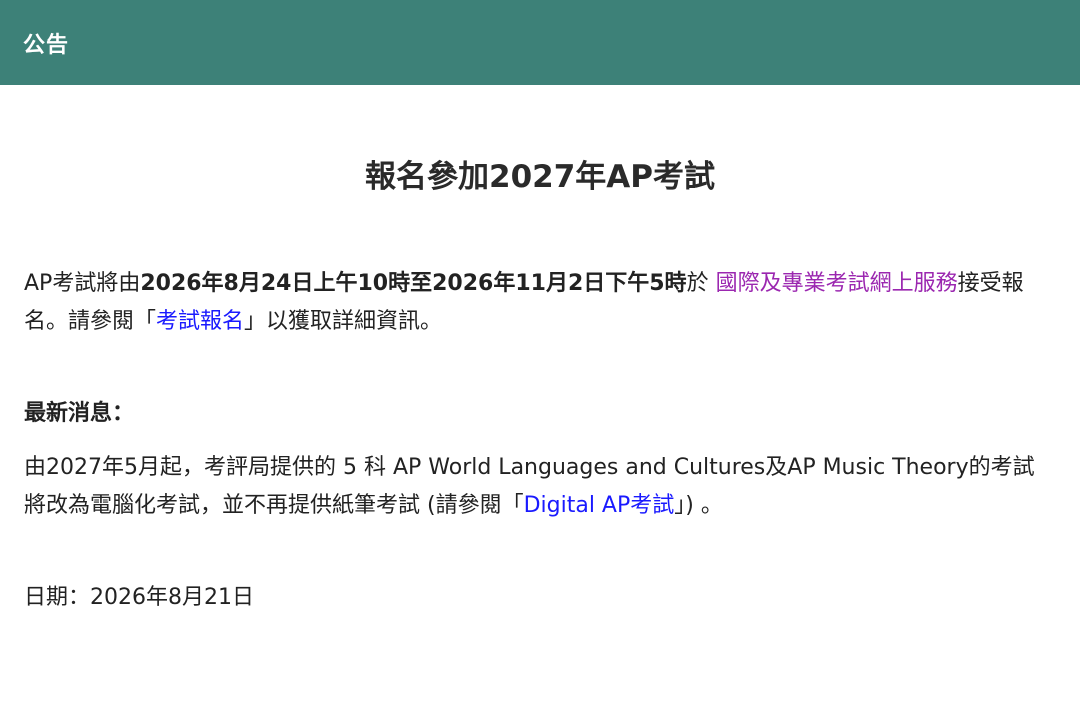  What do you see at coordinates (413, 283) in the screenshot?
I see `registration-period: 2026年8月24日上午10時至2026年11月2日下午5時` at bounding box center [413, 283].